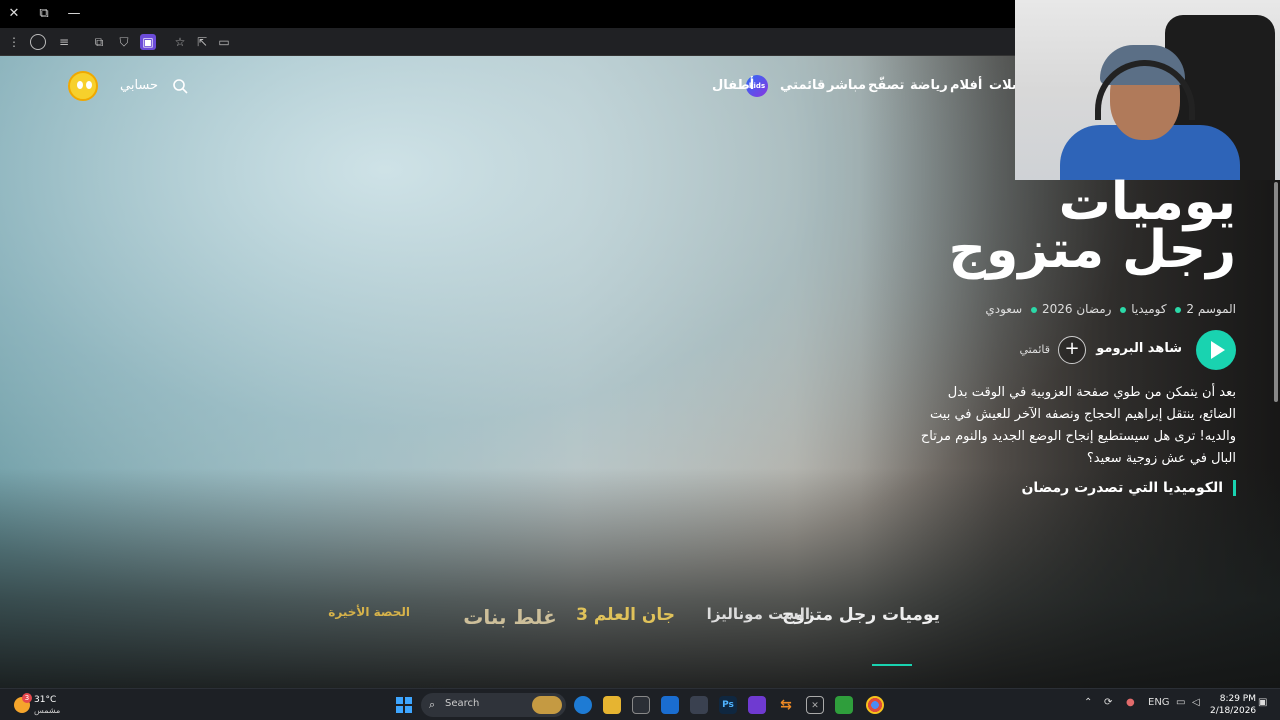 The image size is (1280, 720). I want to click on nav-movies: أفلام, so click(966, 85).